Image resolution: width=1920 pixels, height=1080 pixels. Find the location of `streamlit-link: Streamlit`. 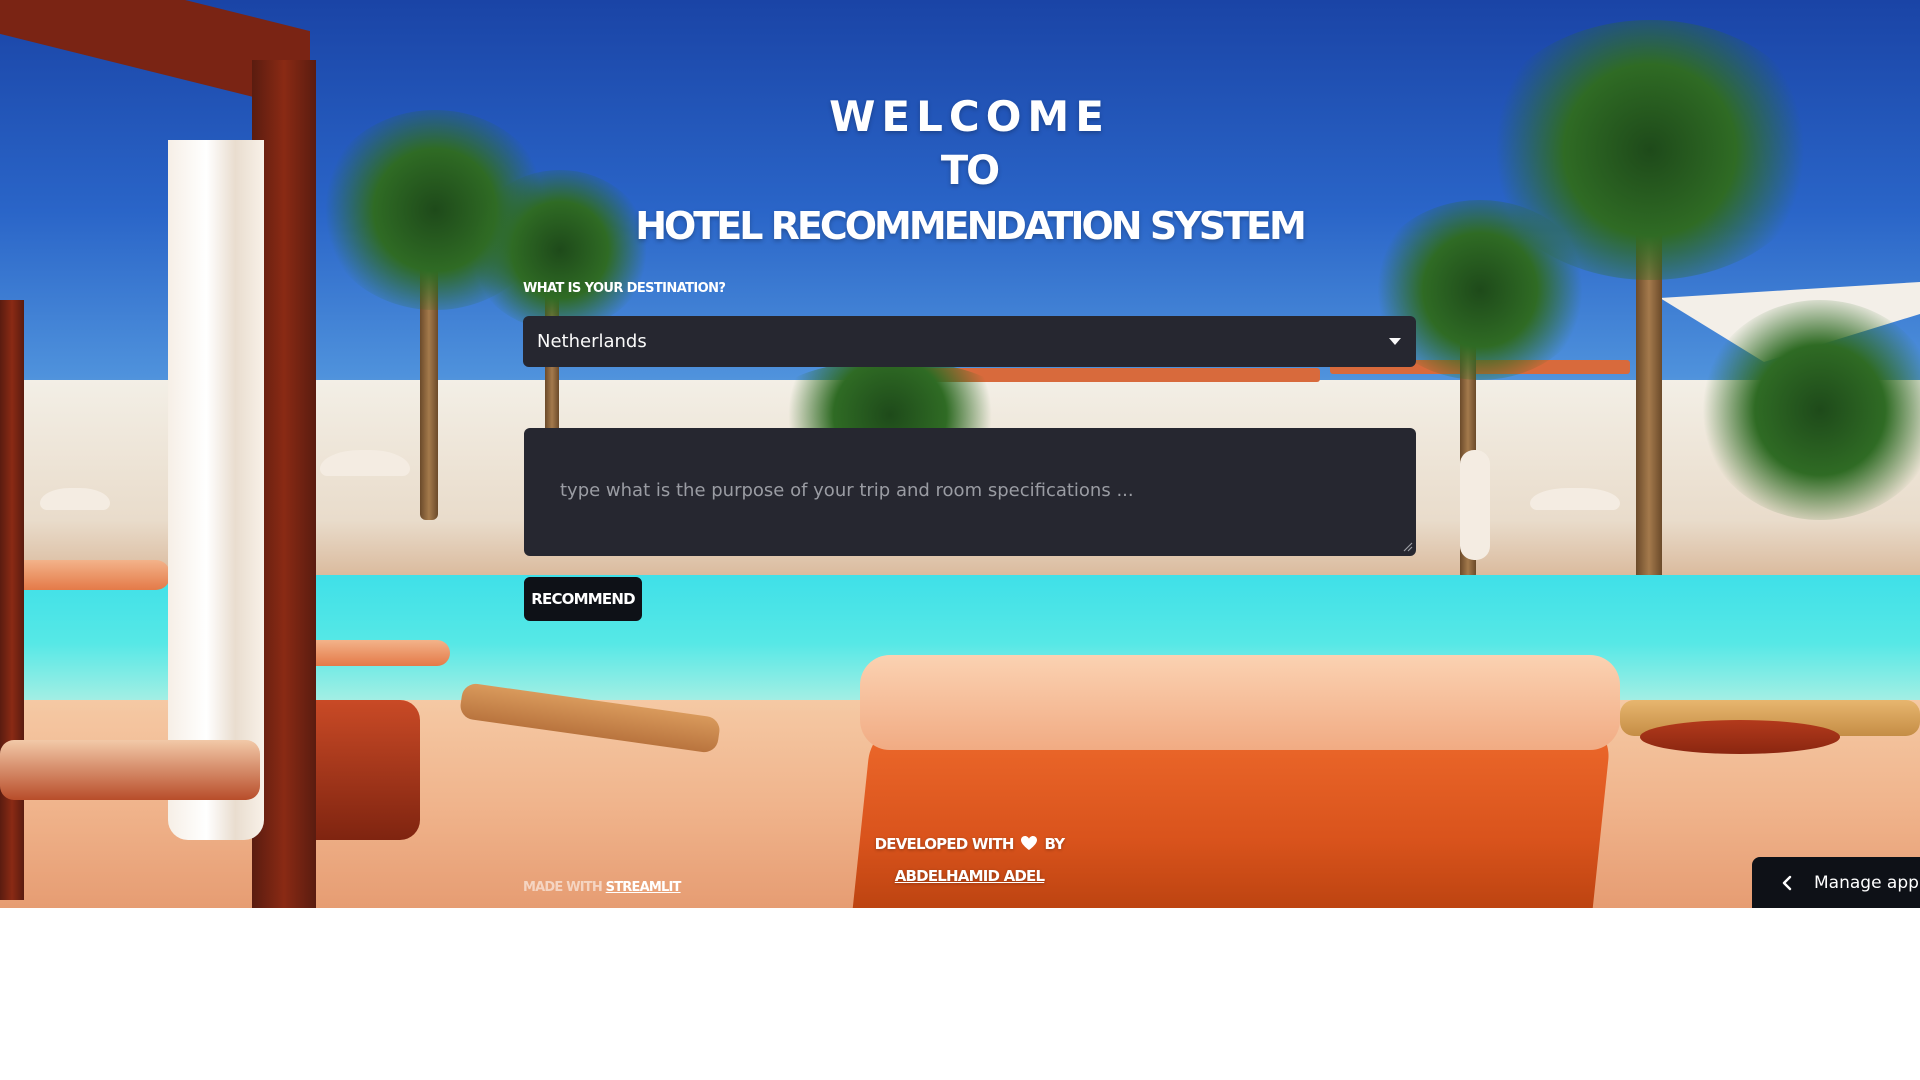

streamlit-link: Streamlit is located at coordinates (644, 887).